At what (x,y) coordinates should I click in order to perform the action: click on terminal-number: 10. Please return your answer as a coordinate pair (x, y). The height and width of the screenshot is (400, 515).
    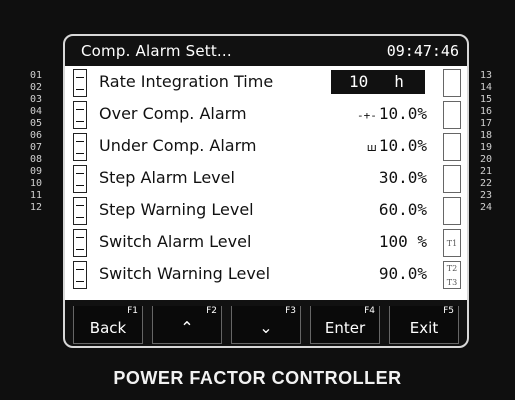
    Looking at the image, I should click on (35, 183).